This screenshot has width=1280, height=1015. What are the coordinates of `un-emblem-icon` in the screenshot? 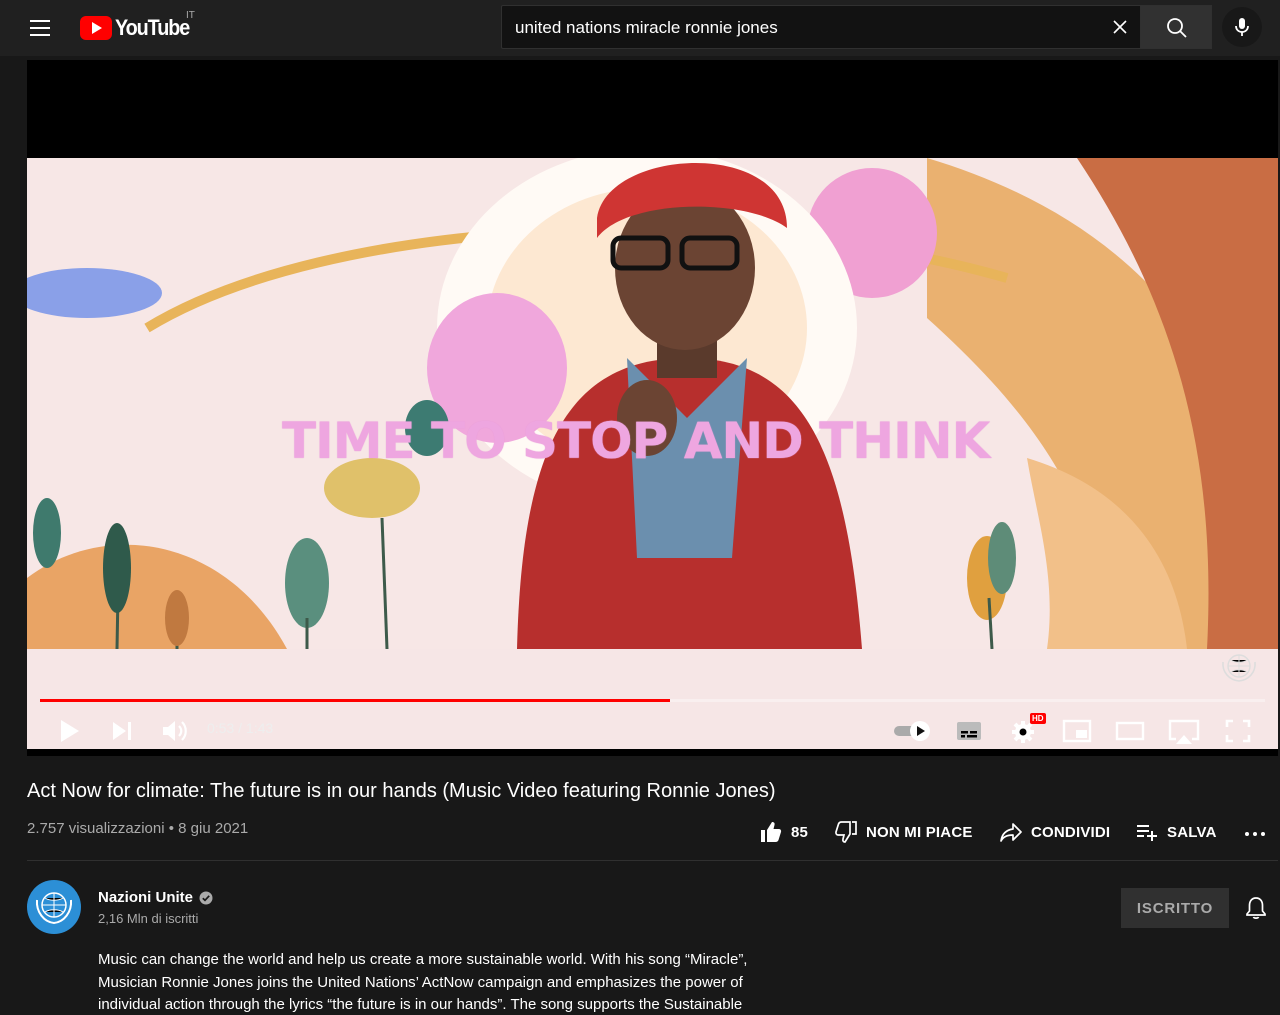 It's located at (54, 908).